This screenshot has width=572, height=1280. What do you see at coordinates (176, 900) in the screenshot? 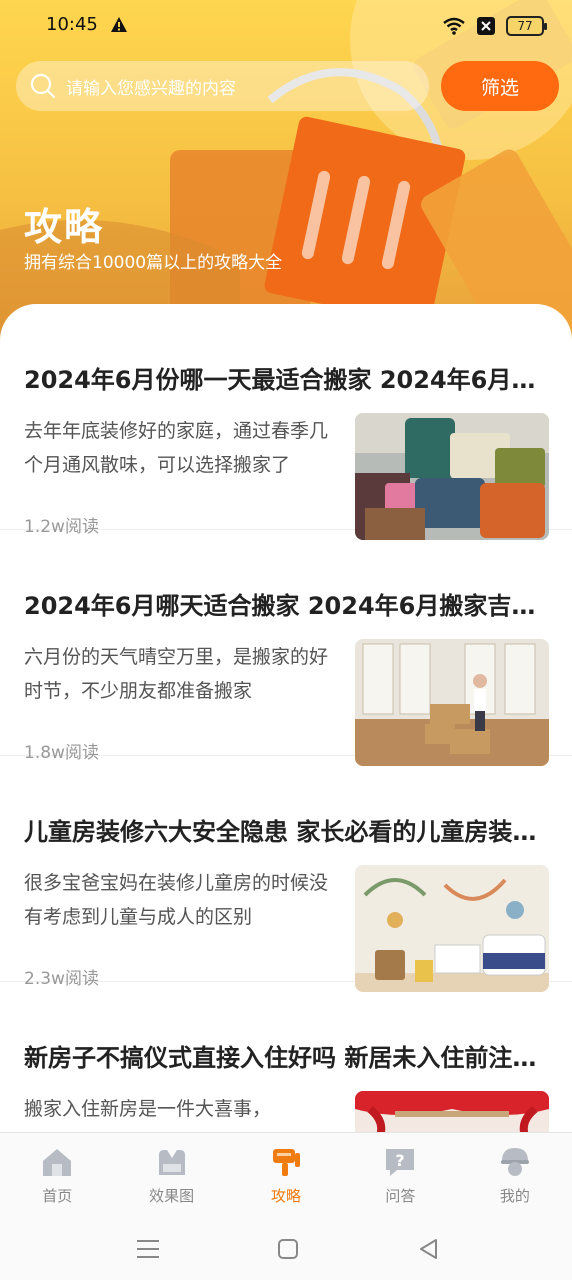
I see `article-summary: 很多宝爸宝妈在装修儿童房的时候没有考虑到儿童与成人的区别` at bounding box center [176, 900].